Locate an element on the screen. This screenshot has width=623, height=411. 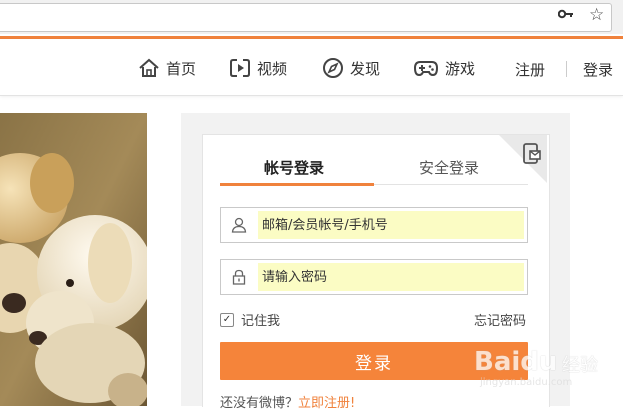
signup-link: 立即注册! is located at coordinates (326, 403).